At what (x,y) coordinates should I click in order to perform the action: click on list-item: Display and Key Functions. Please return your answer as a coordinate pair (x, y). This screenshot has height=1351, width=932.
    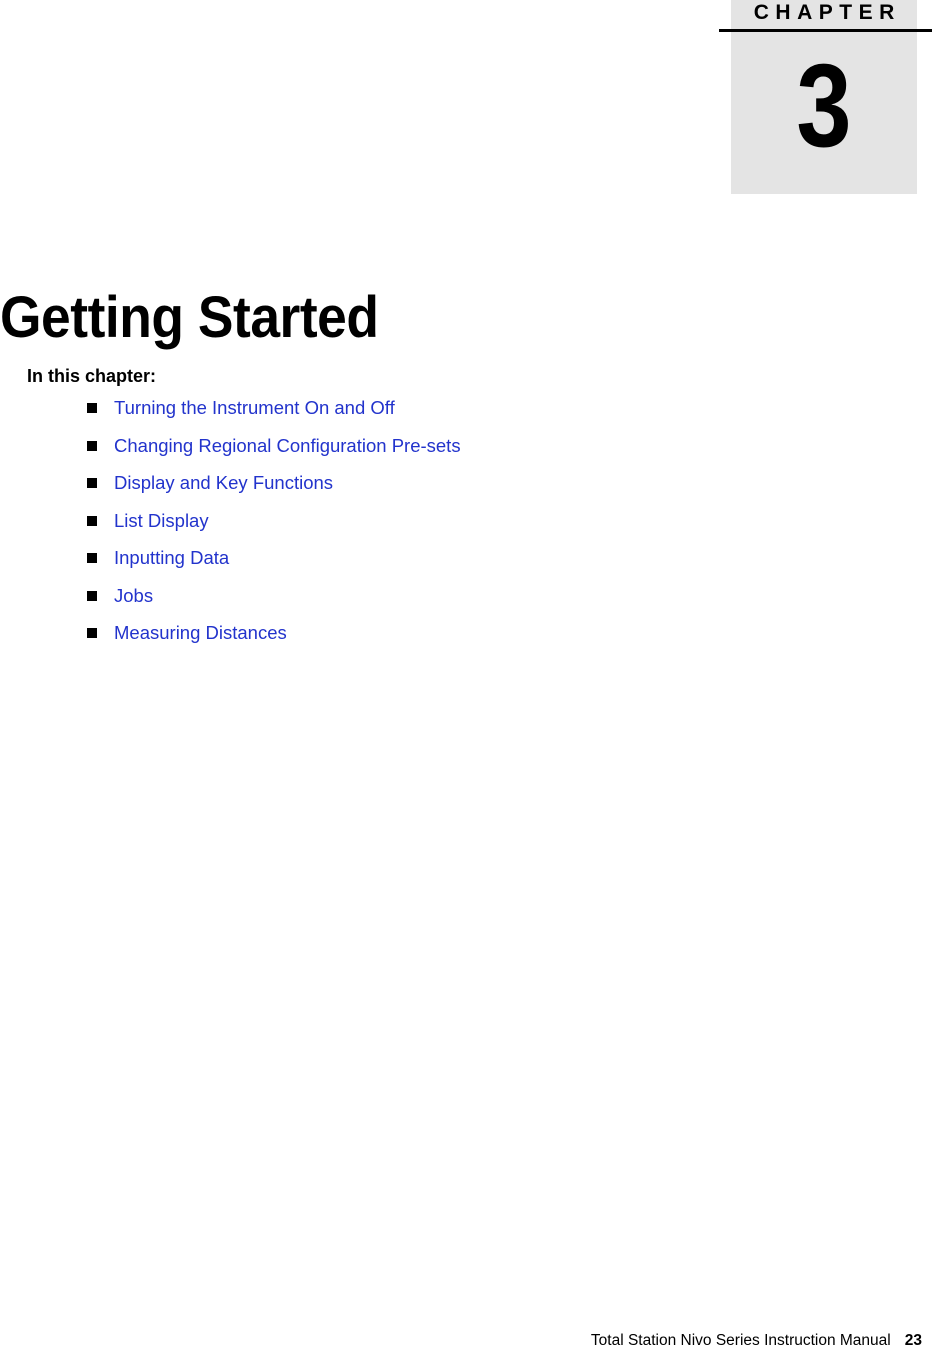
    Looking at the image, I should click on (274, 491).